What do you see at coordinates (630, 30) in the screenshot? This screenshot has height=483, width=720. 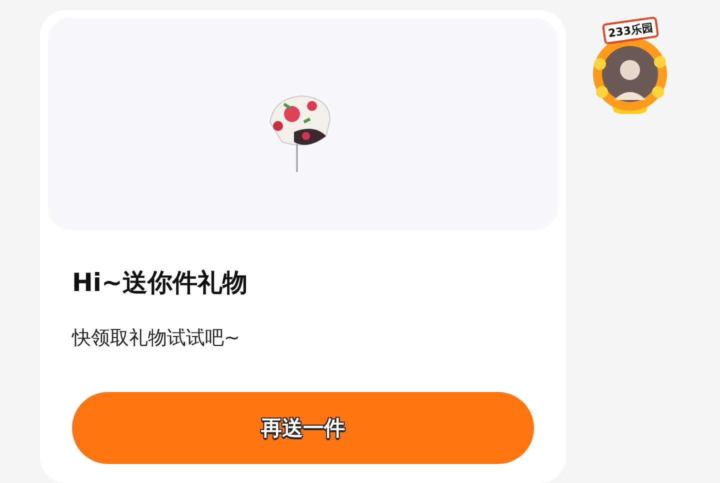 I see `frame-badge: 233乐园` at bounding box center [630, 30].